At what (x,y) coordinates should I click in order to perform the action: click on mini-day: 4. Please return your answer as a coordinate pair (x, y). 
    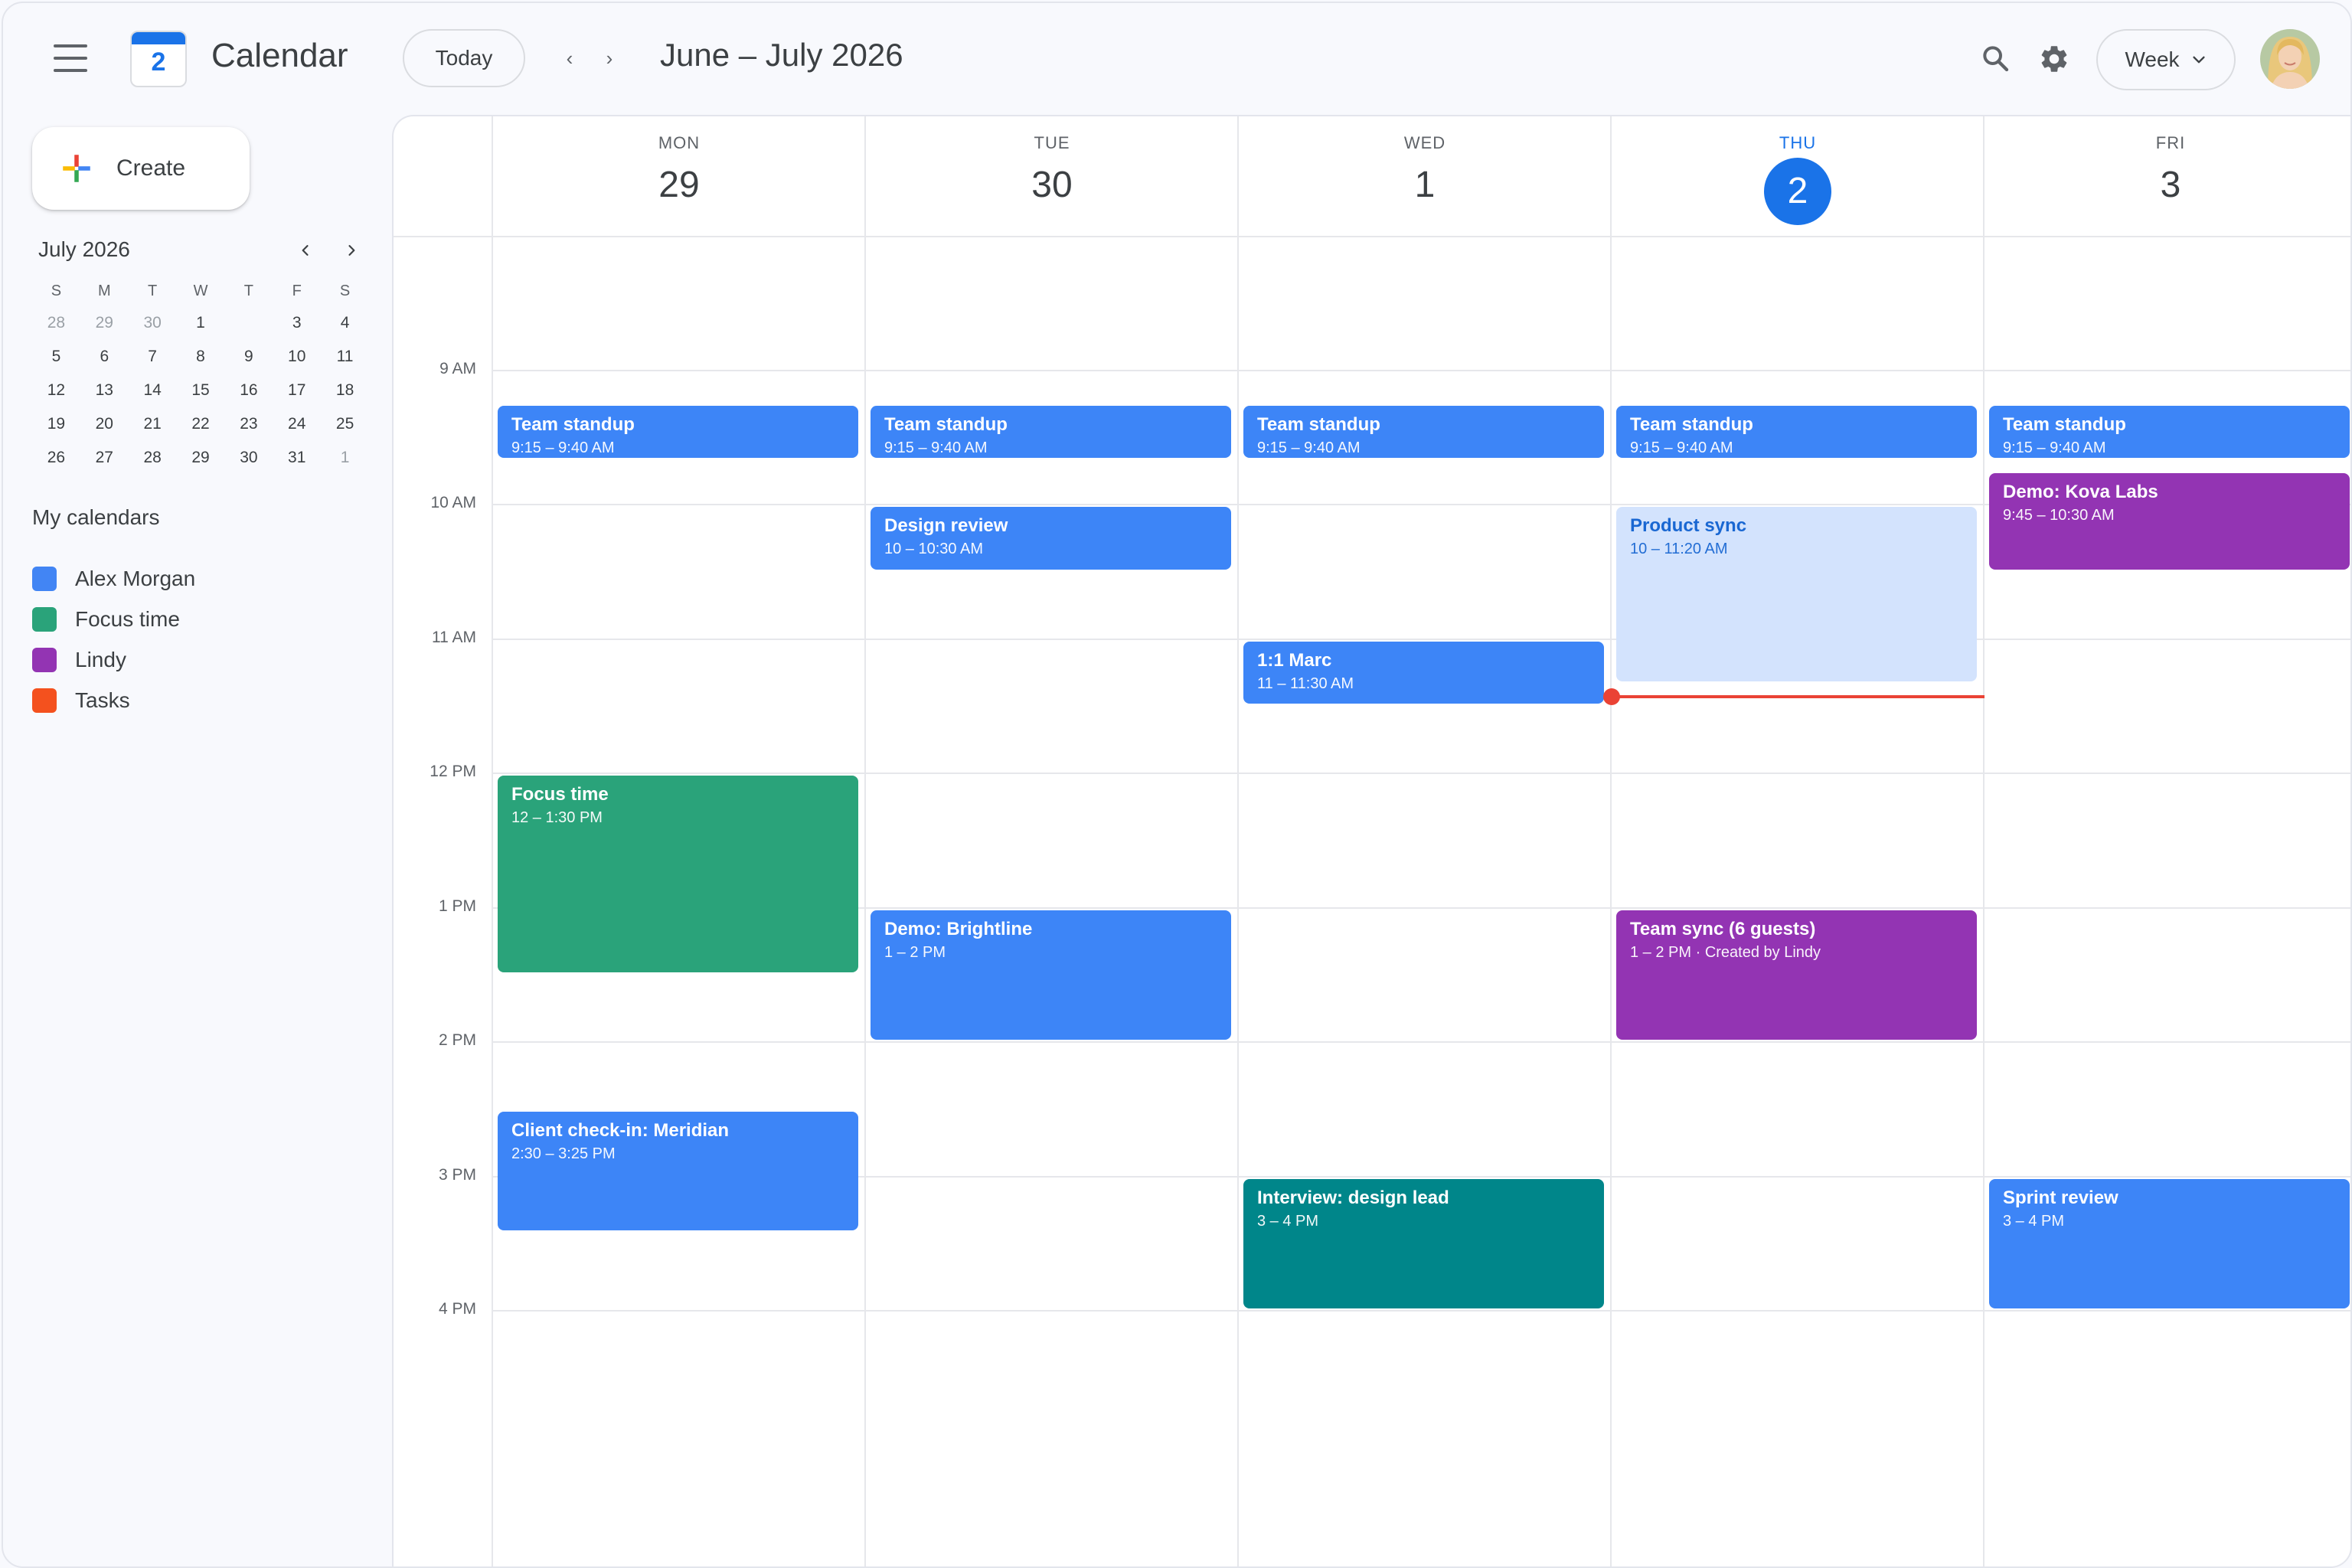
    Looking at the image, I should click on (345, 323).